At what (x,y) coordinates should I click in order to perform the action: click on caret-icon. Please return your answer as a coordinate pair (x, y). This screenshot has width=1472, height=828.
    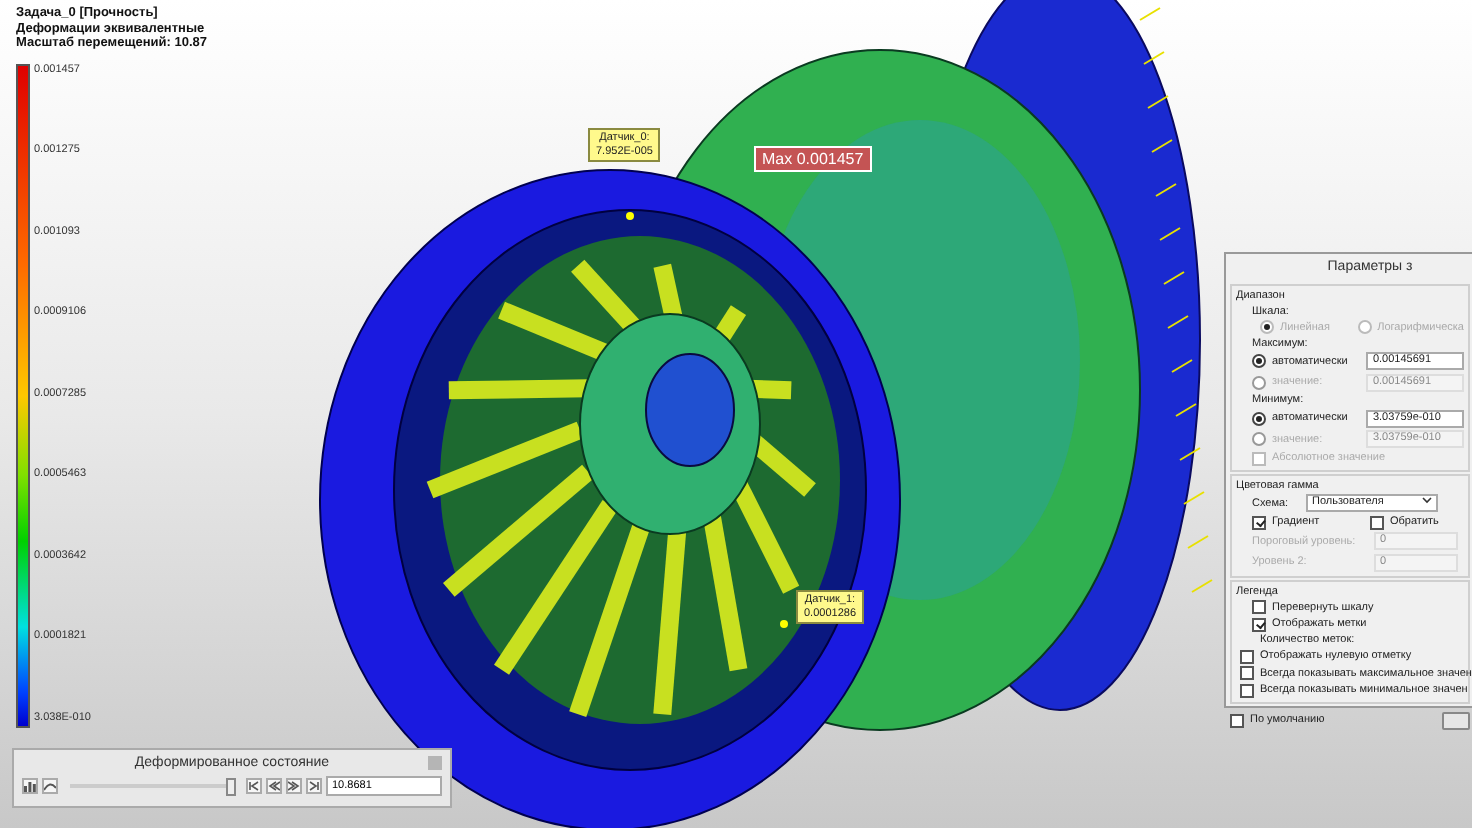
    Looking at the image, I should click on (1427, 500).